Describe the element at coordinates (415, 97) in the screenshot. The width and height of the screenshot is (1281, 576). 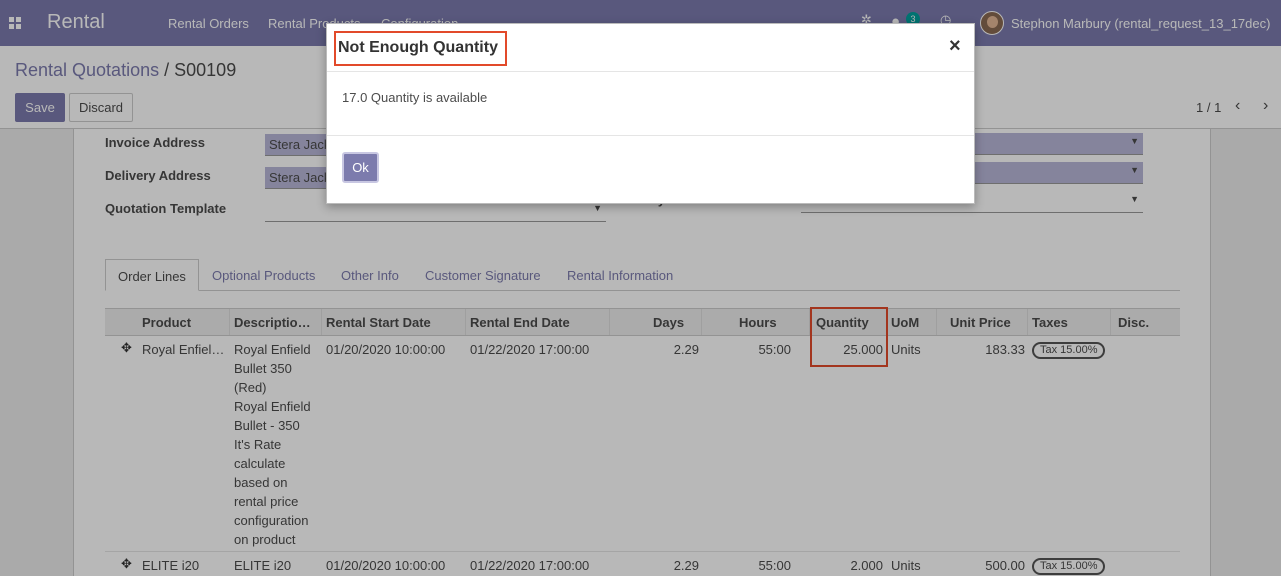
I see `dialog-message: 17.0 Quantity is available` at that location.